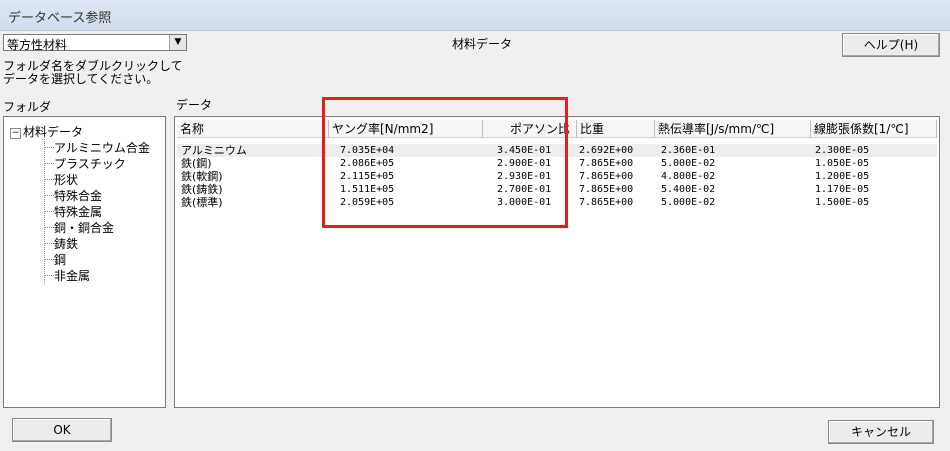 The image size is (950, 451). I want to click on collapse-icon: −, so click(15, 133).